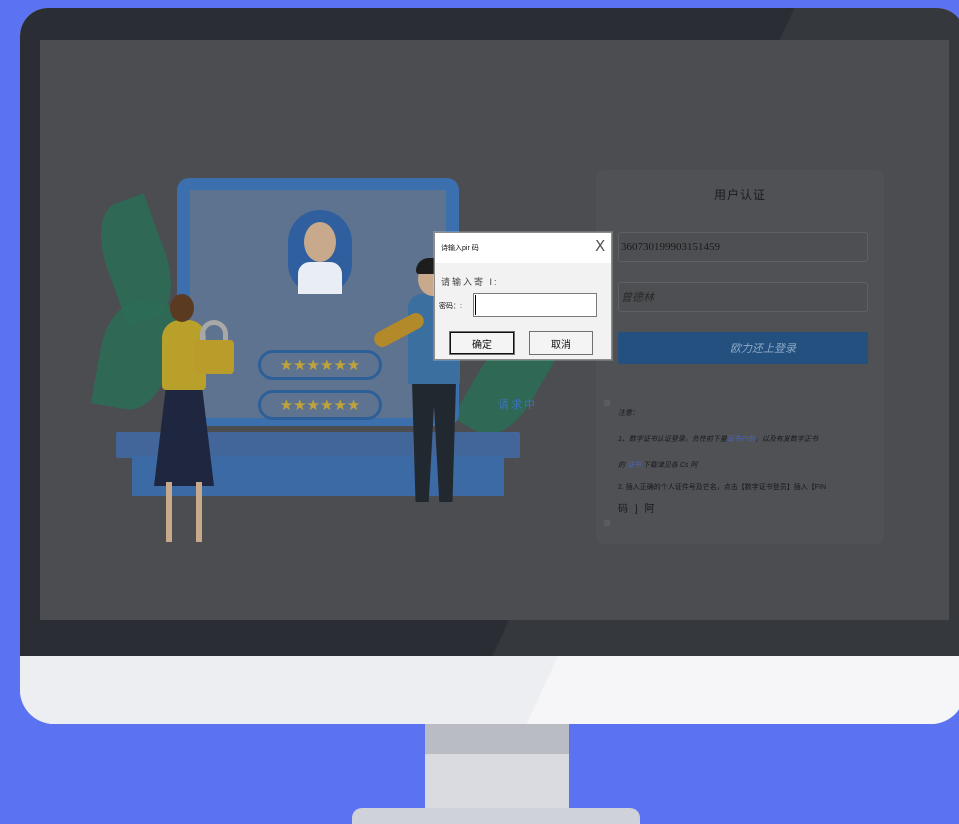 This screenshot has height=824, width=959. What do you see at coordinates (600, 246) in the screenshot?
I see `close-icon: X` at bounding box center [600, 246].